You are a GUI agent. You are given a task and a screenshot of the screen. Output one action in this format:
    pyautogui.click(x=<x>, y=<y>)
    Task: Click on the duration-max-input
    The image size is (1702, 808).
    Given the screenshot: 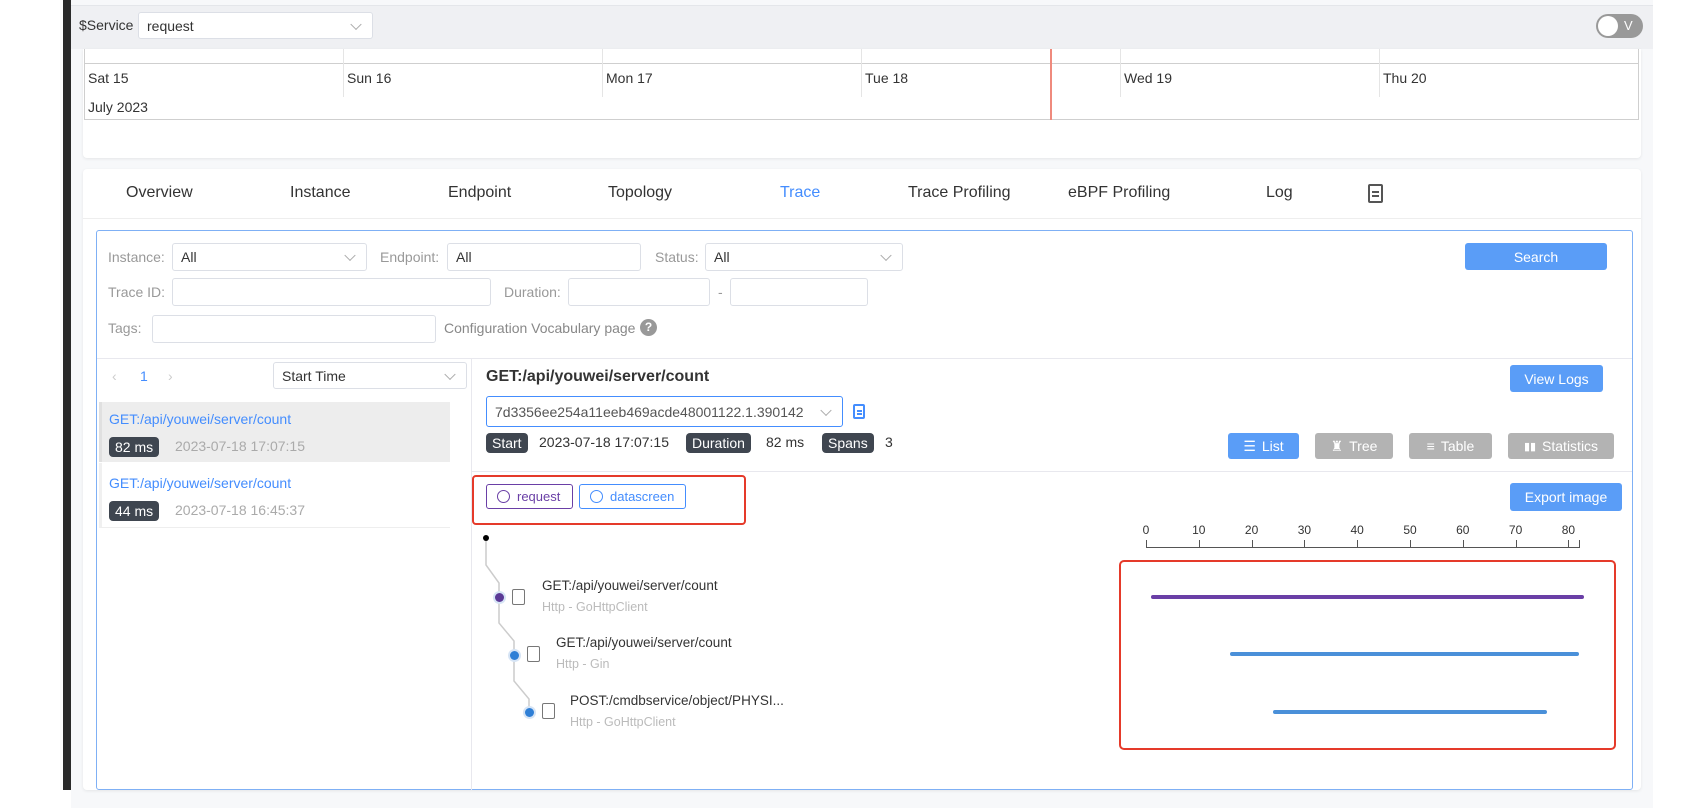 What is the action you would take?
    pyautogui.click(x=799, y=292)
    